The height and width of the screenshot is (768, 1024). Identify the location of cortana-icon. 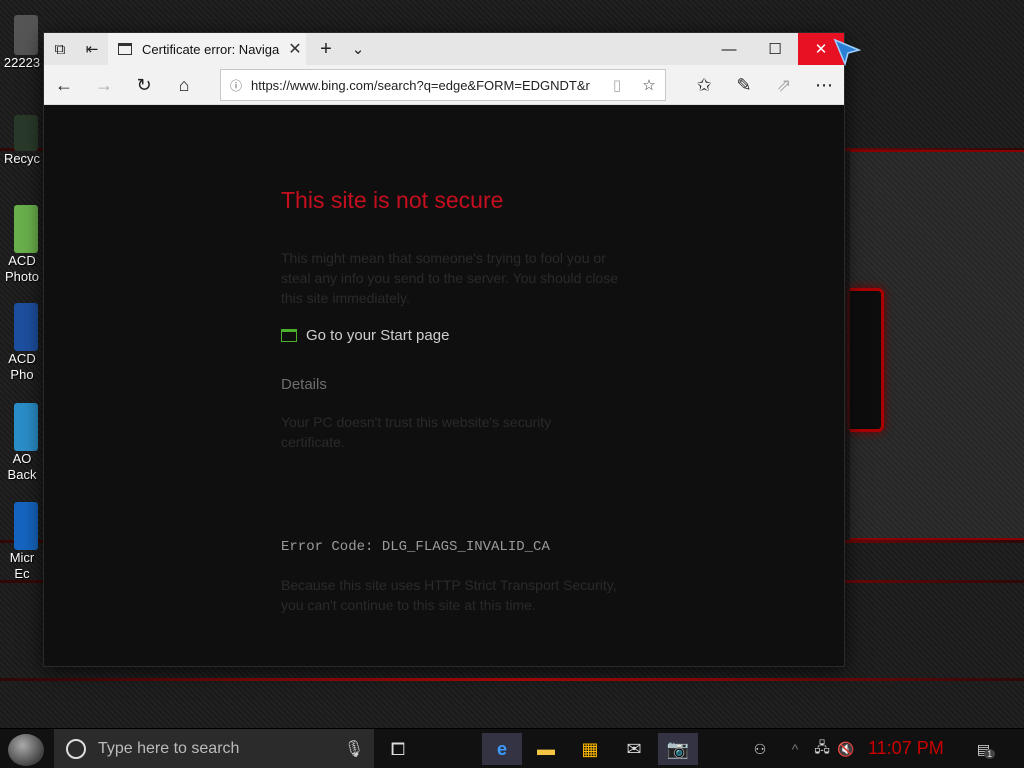
(76, 749).